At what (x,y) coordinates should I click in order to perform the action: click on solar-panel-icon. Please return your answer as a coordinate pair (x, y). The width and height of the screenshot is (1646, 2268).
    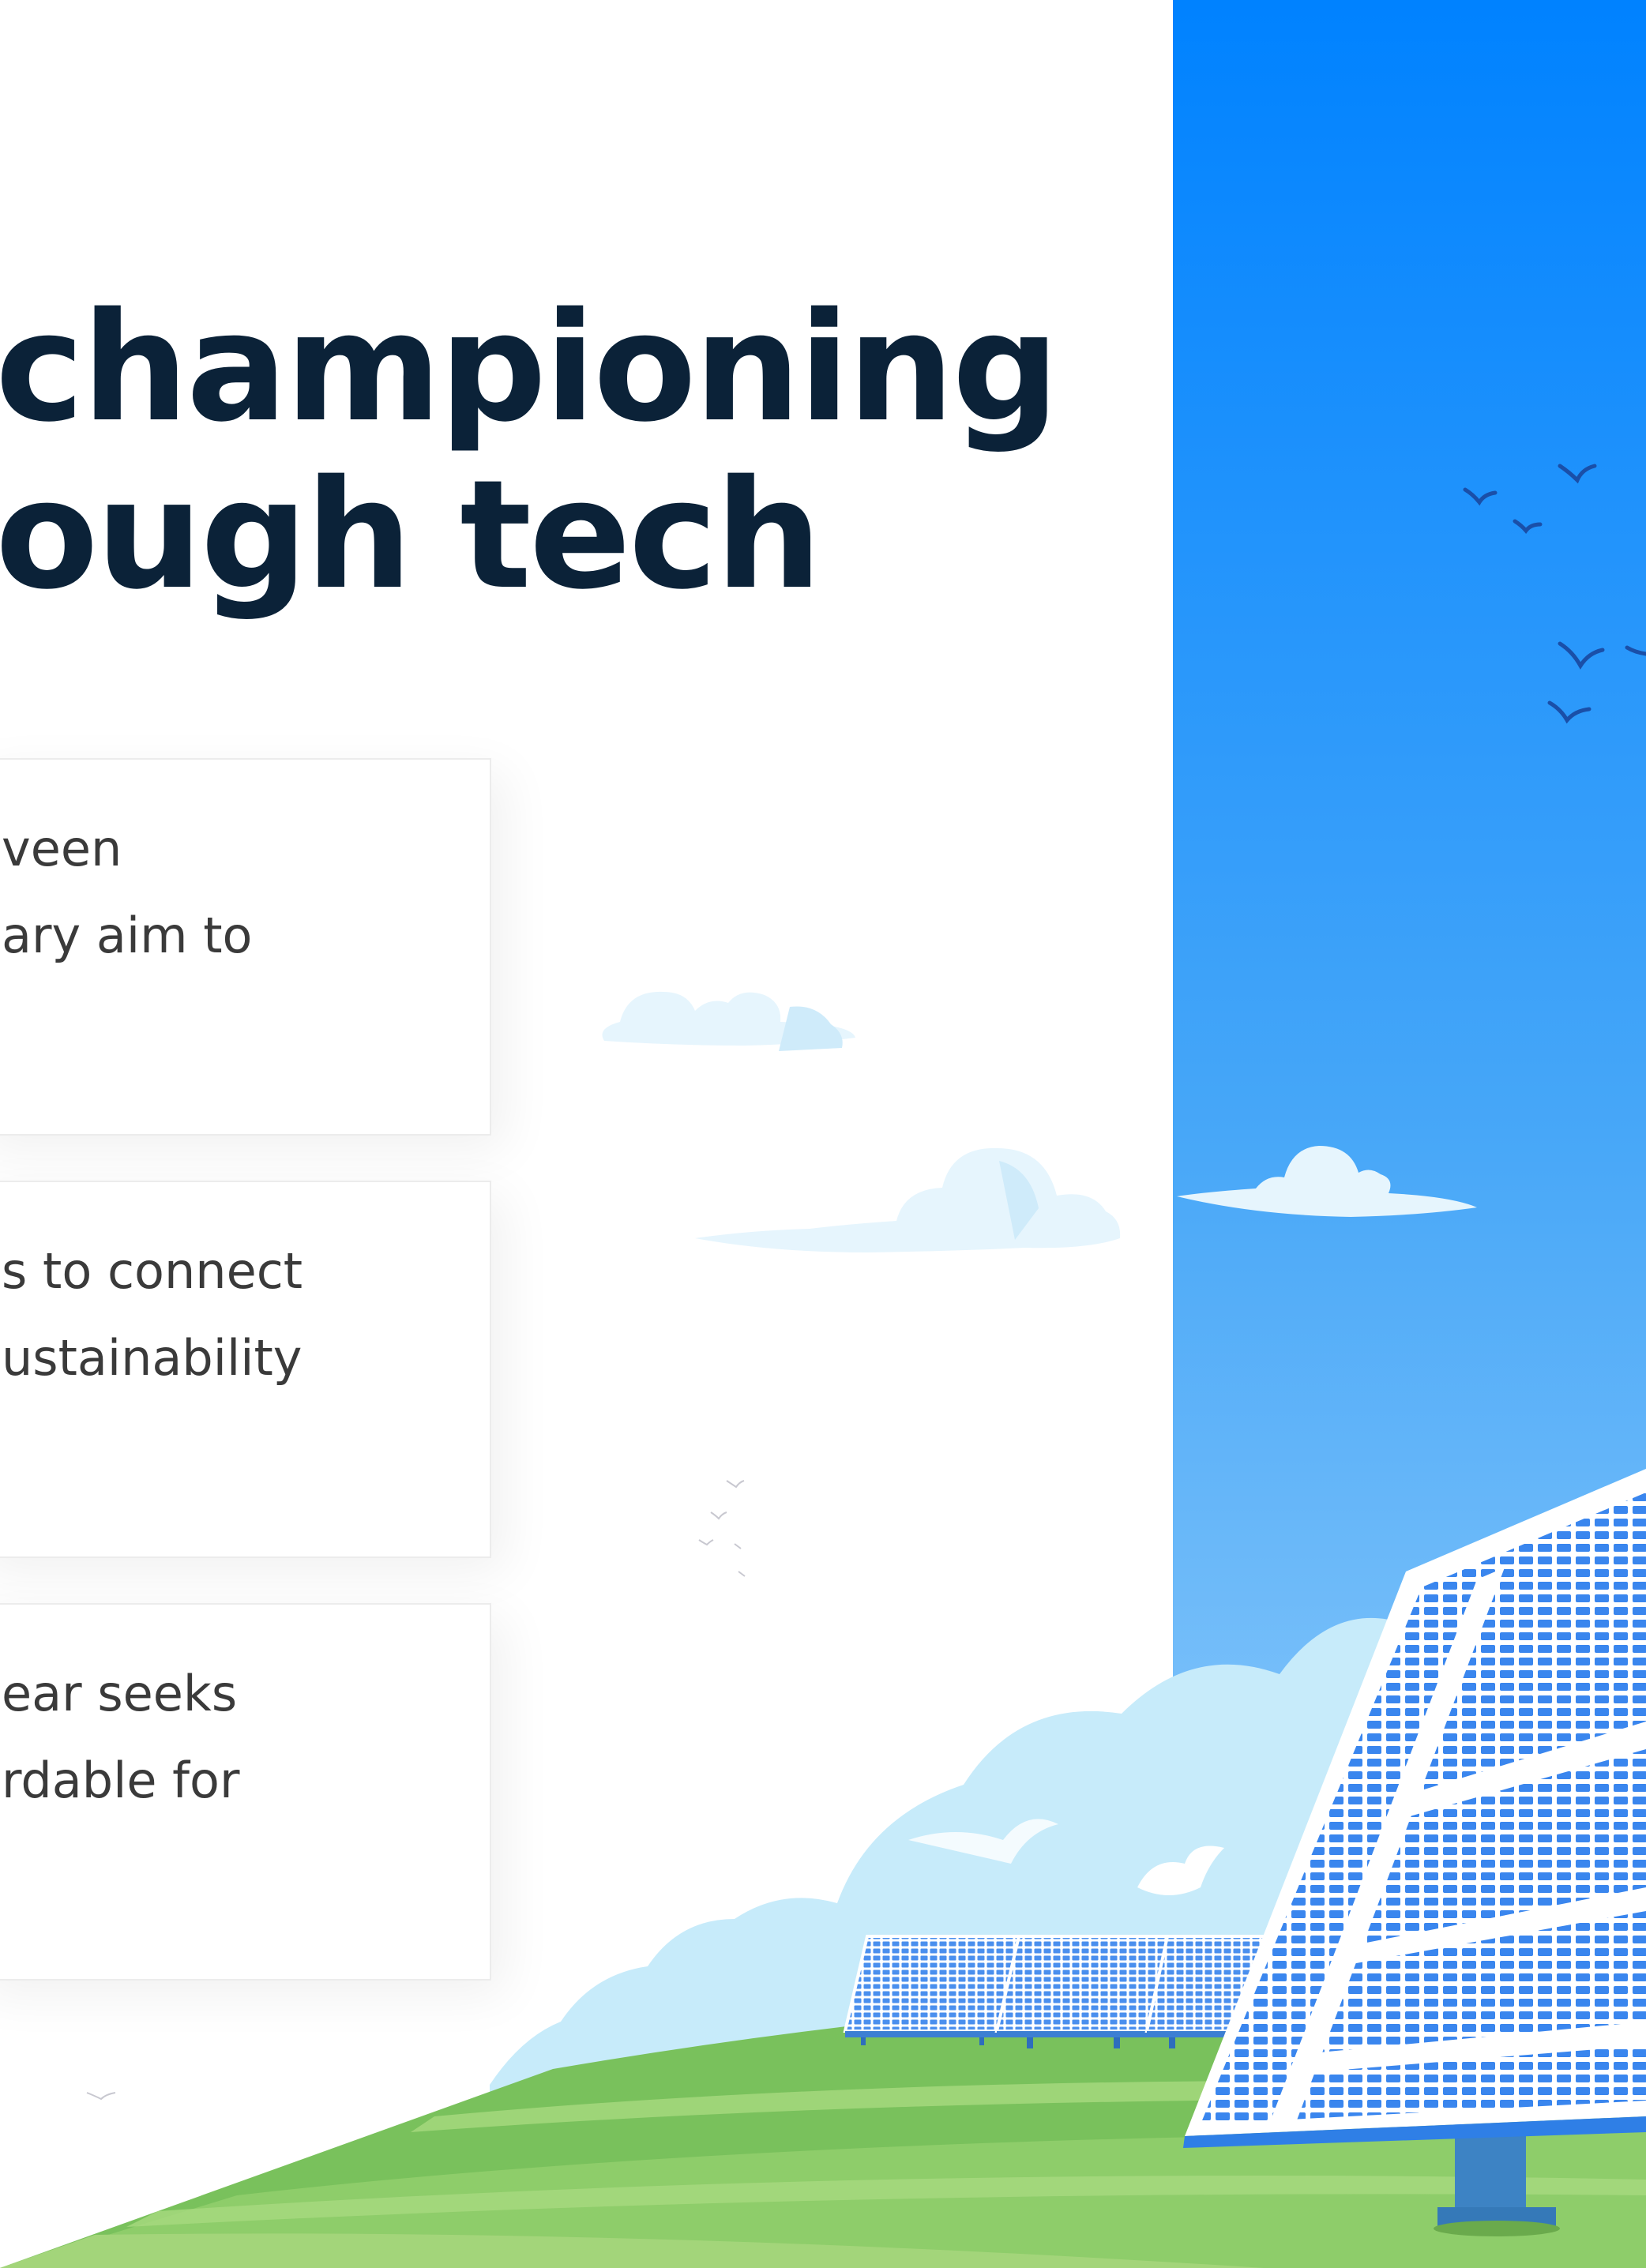
    Looking at the image, I should click on (1062, 1991).